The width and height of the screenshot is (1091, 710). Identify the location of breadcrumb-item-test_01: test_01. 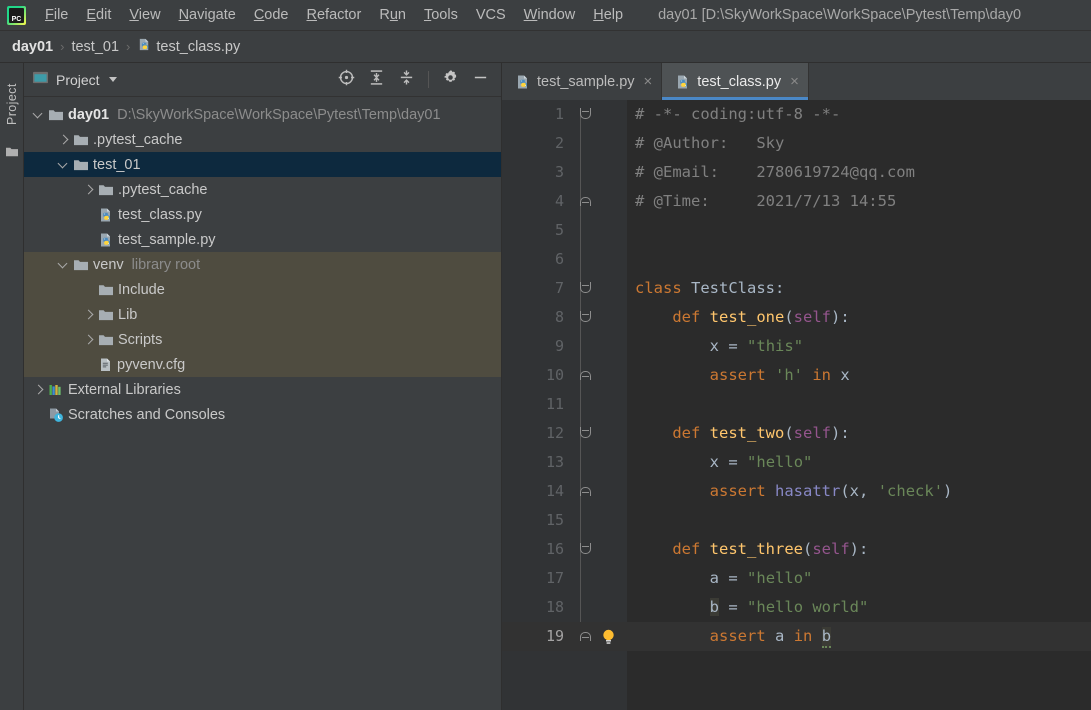
(95, 47).